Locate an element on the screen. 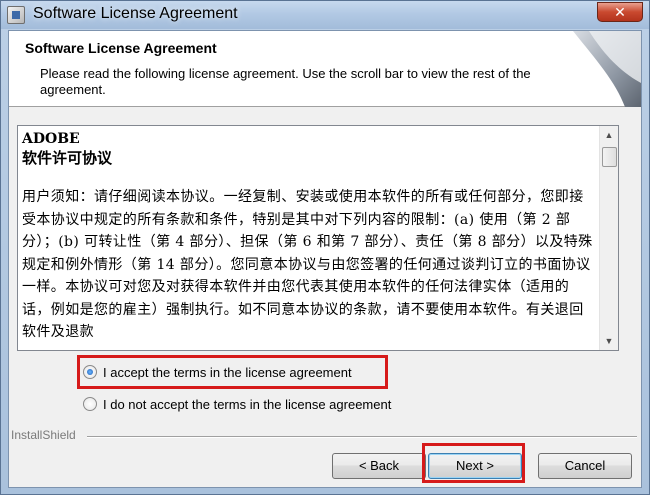  installer-icon is located at coordinates (16, 15).